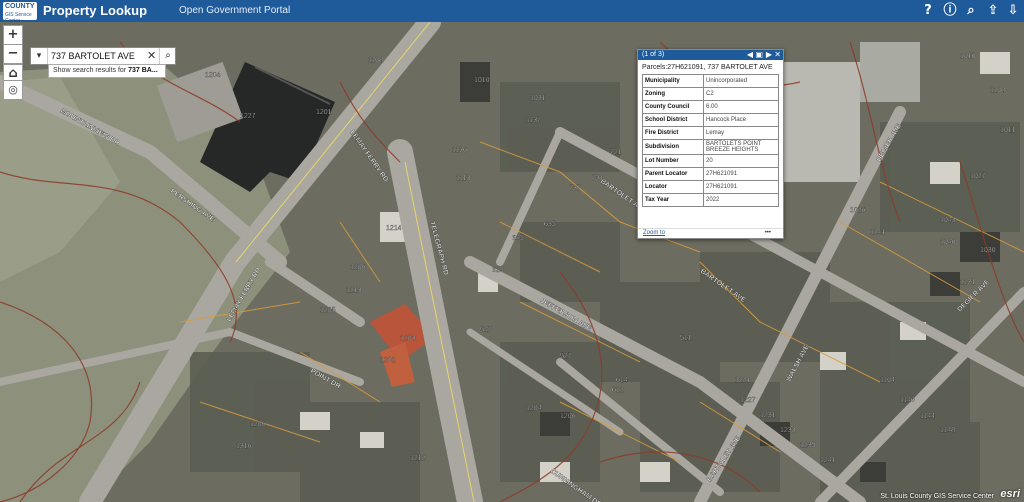 This screenshot has width=1024, height=502. Describe the element at coordinates (1010, 494) in the screenshot. I see `esri-logo: esri` at that location.